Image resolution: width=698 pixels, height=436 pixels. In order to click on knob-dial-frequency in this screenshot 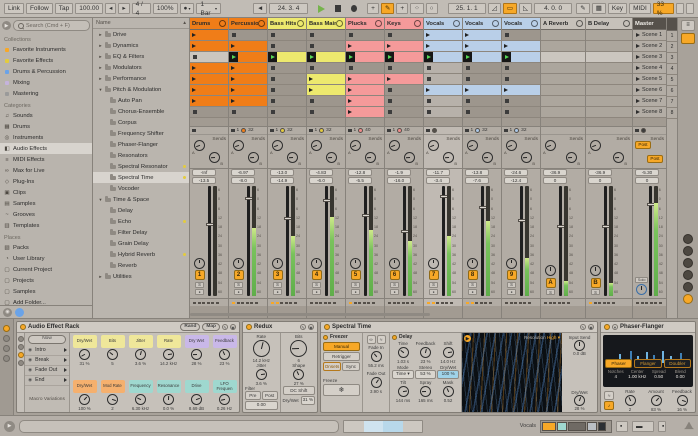, I will do `click(140, 399)`.